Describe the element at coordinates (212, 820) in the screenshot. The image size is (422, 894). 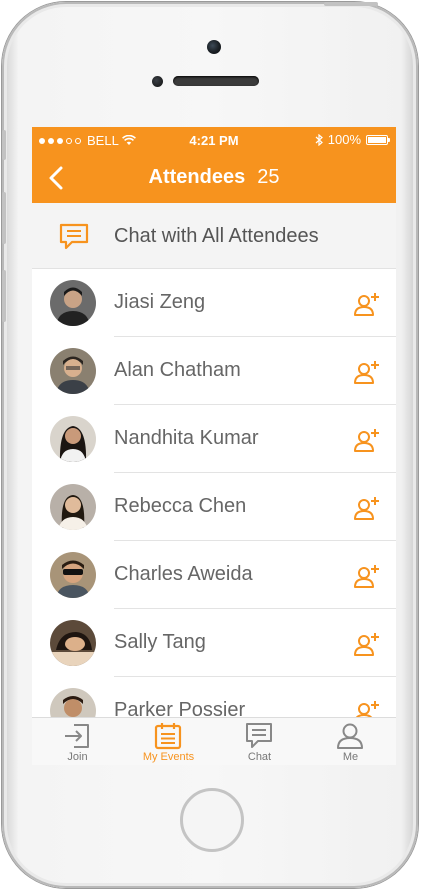
I see `home-button` at that location.